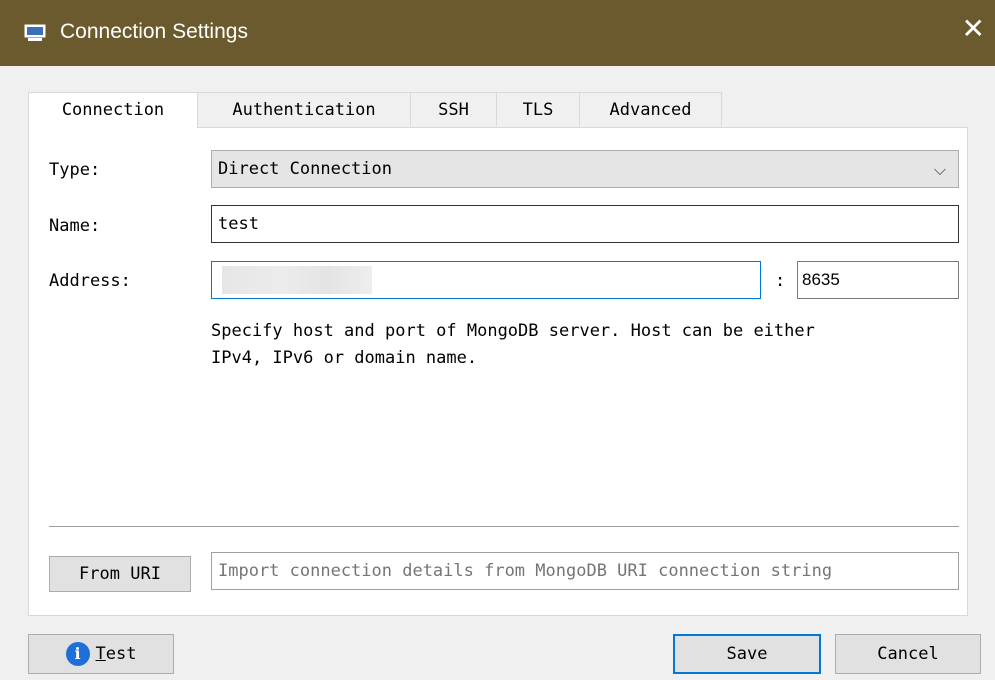 This screenshot has height=680, width=995. Describe the element at coordinates (75, 170) in the screenshot. I see `type-label: Type:` at that location.